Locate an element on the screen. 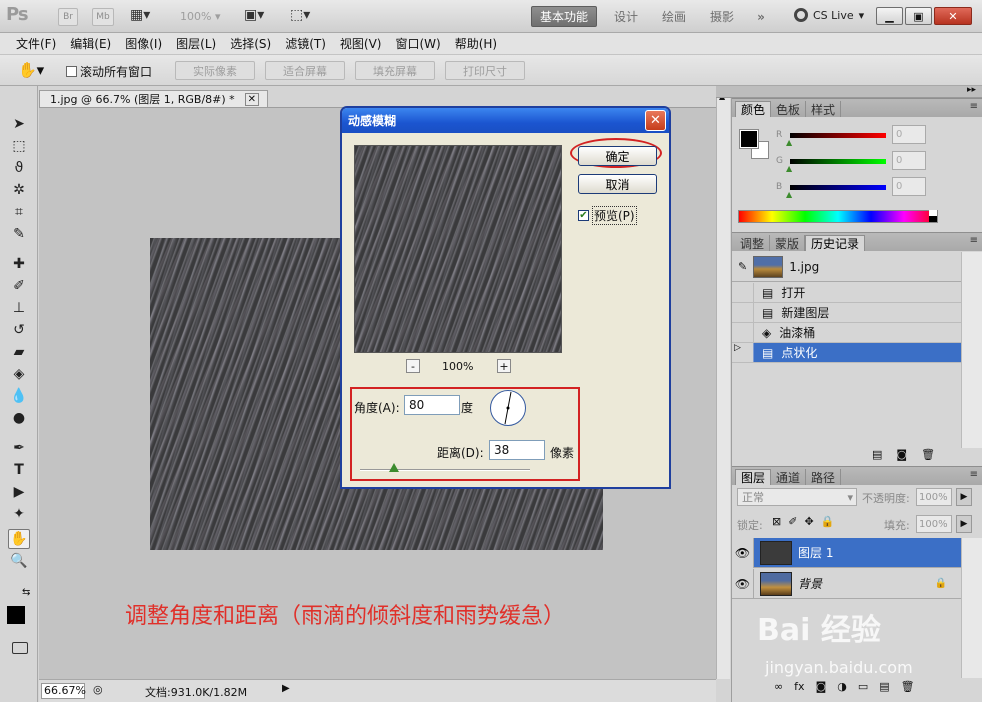  cs-live-menu: CS Live ▾ is located at coordinates (829, 15).